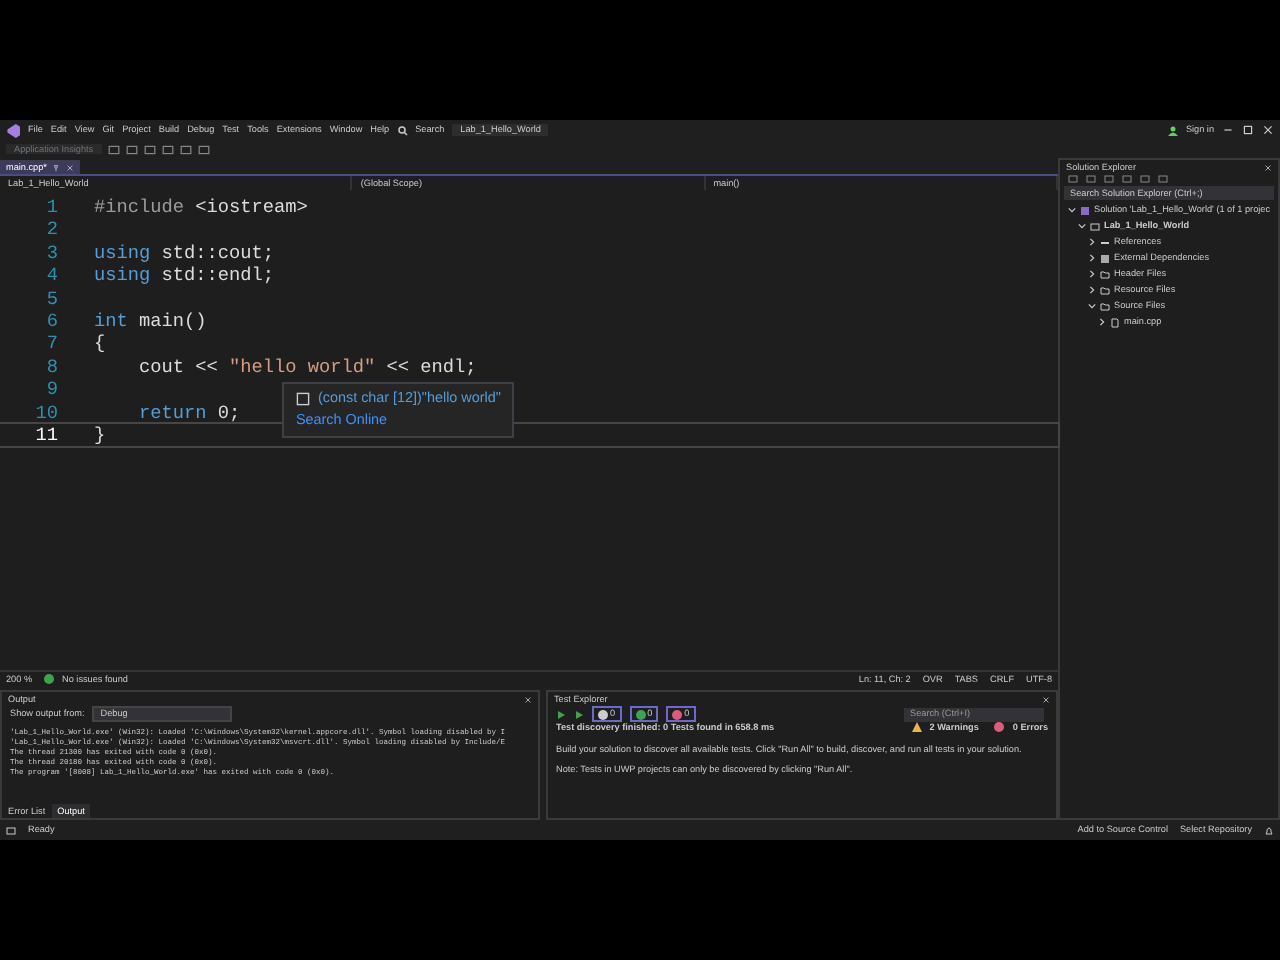 This screenshot has width=1280, height=960. What do you see at coordinates (11, 830) in the screenshot?
I see `output-window-icon` at bounding box center [11, 830].